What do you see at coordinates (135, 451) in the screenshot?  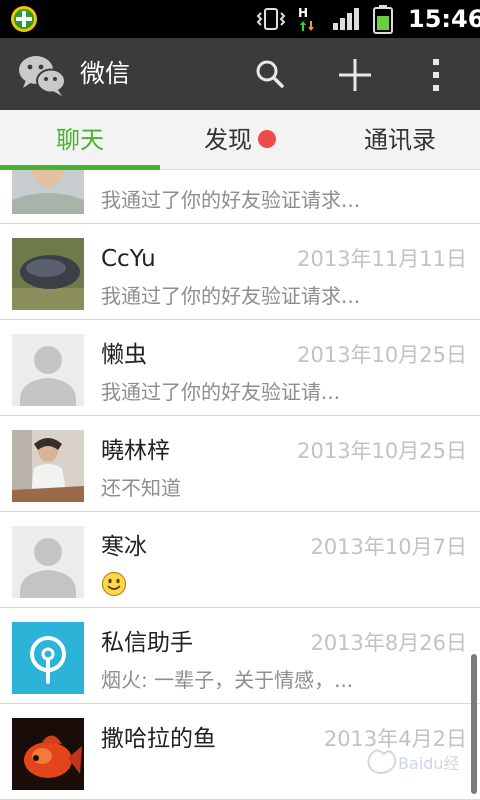 I see `contact-name: 曉林梓` at bounding box center [135, 451].